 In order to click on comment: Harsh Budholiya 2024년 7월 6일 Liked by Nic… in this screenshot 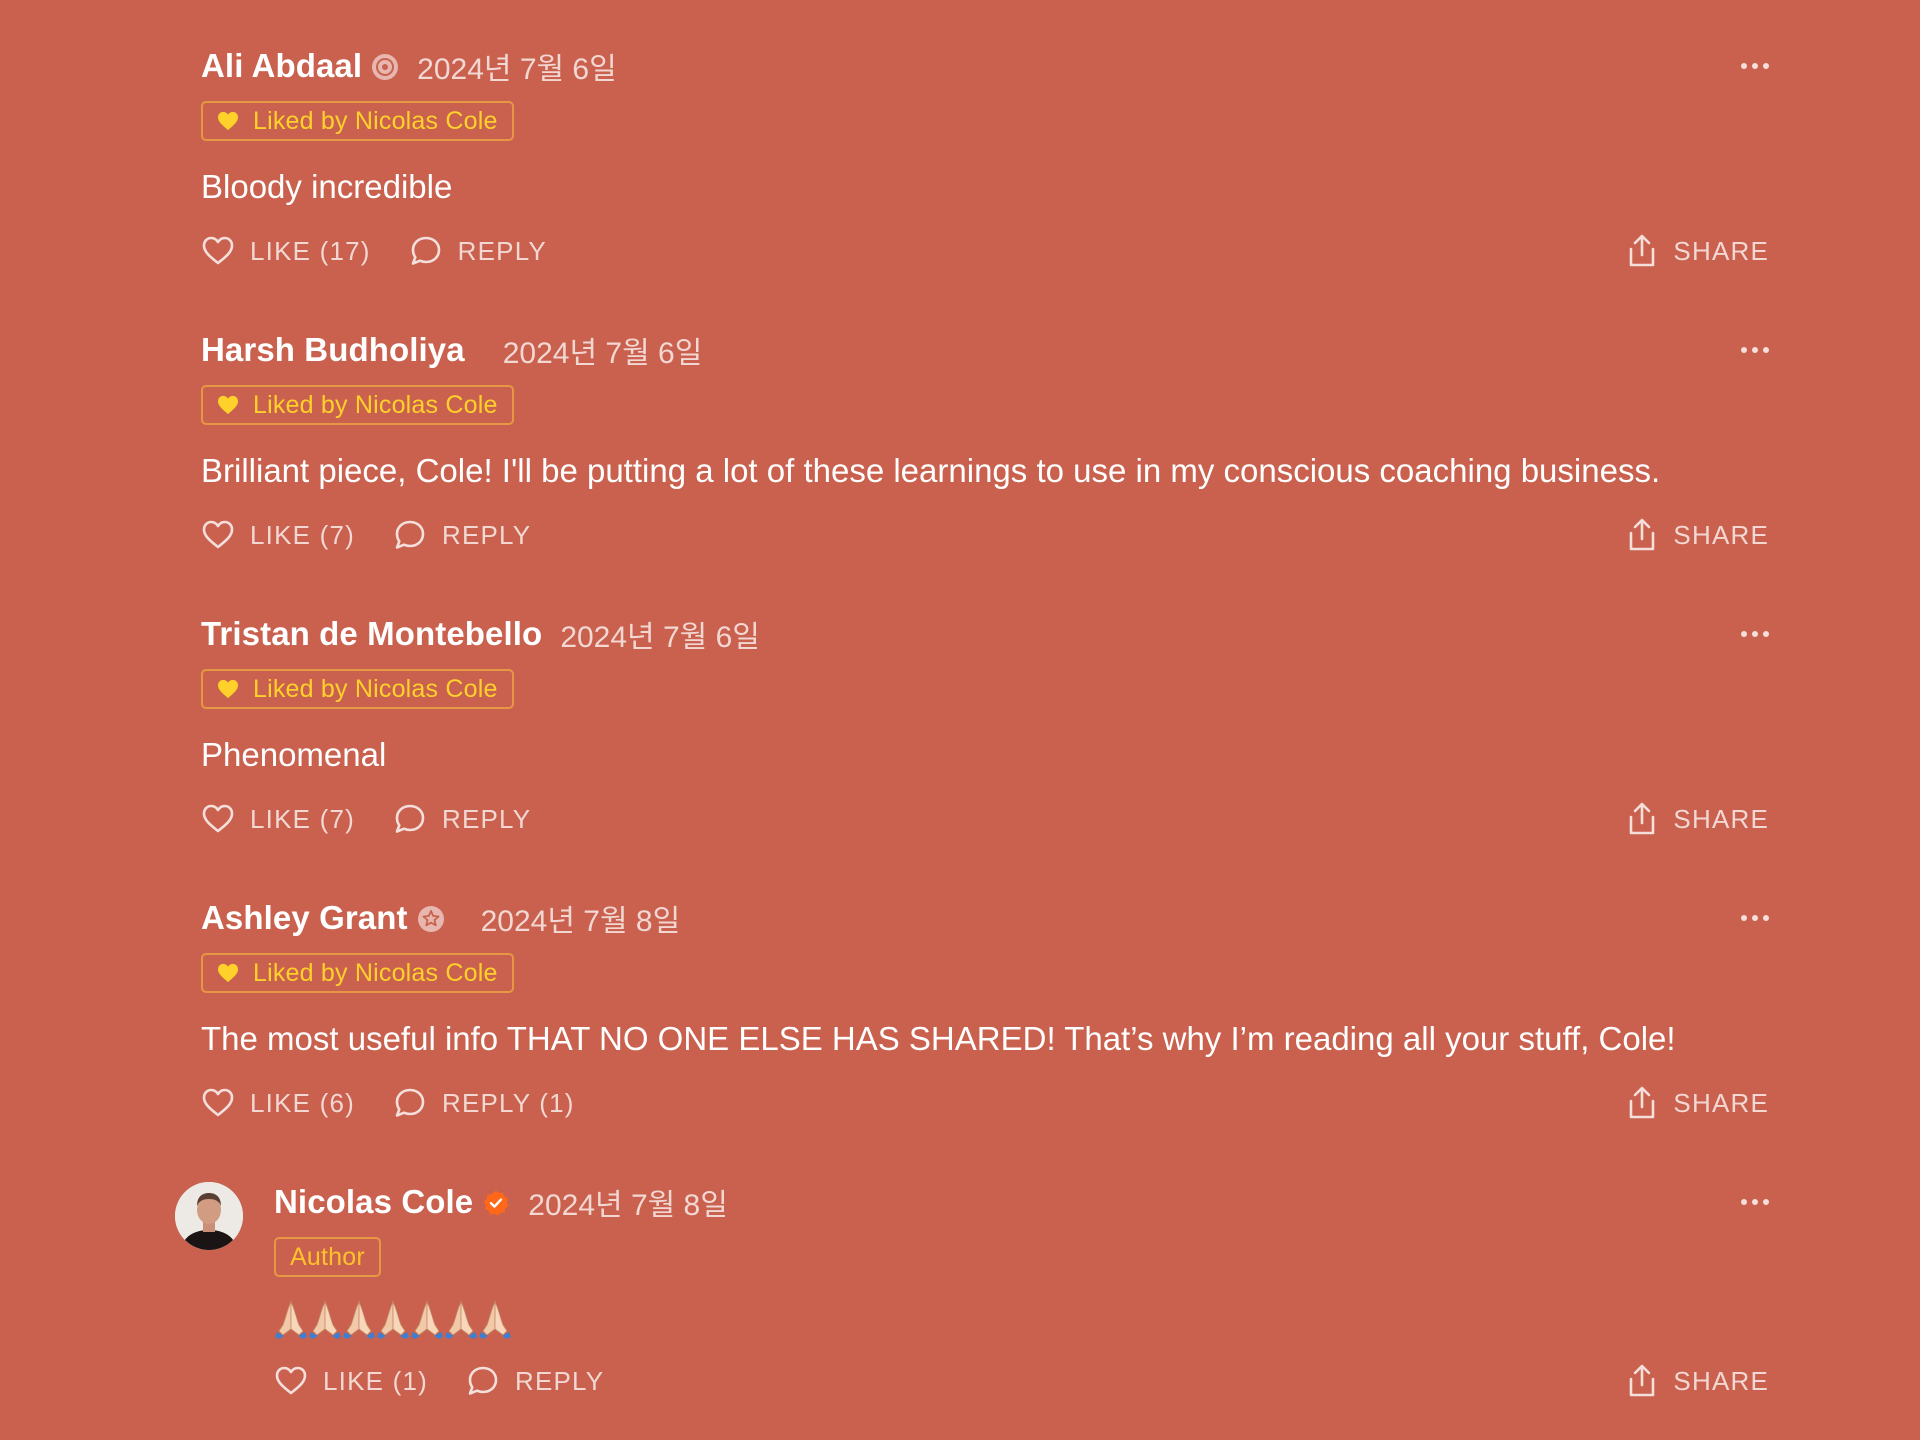, I will do `click(985, 442)`.